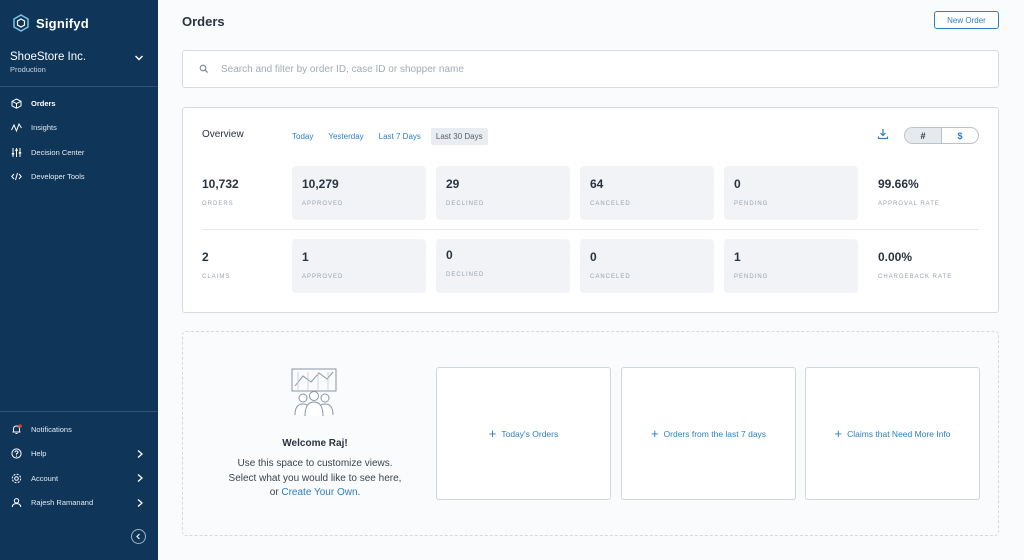  I want to click on store-environment: Production, so click(28, 69).